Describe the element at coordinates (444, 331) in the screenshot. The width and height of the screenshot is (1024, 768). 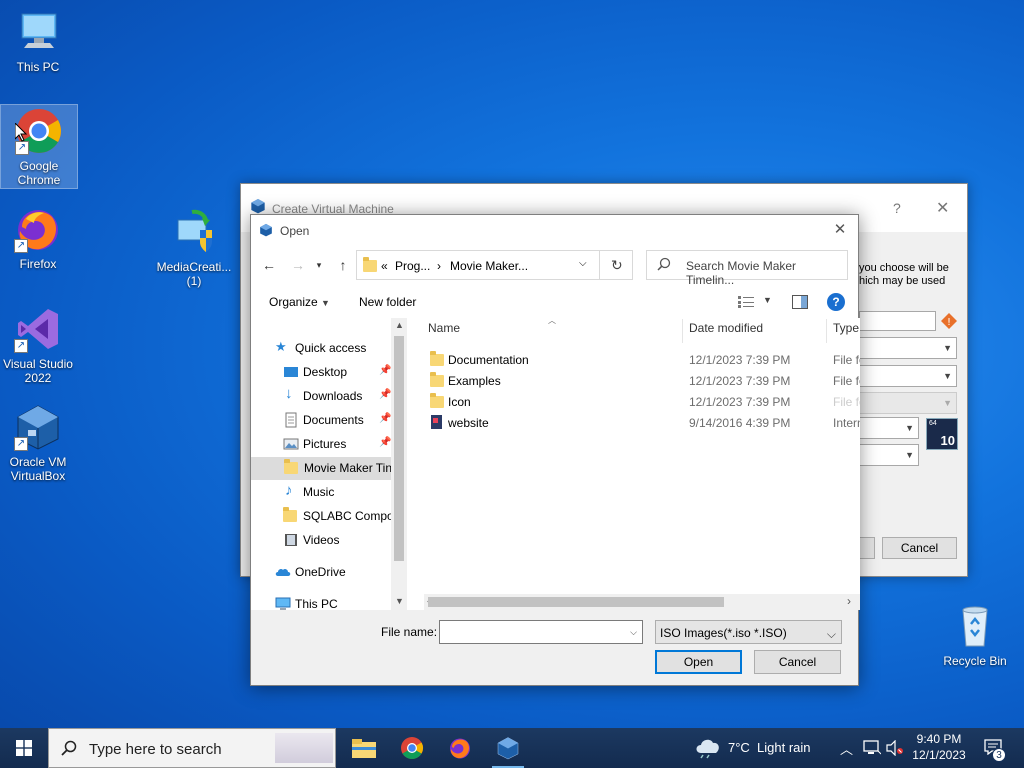
I see `column-header-name: Name` at that location.